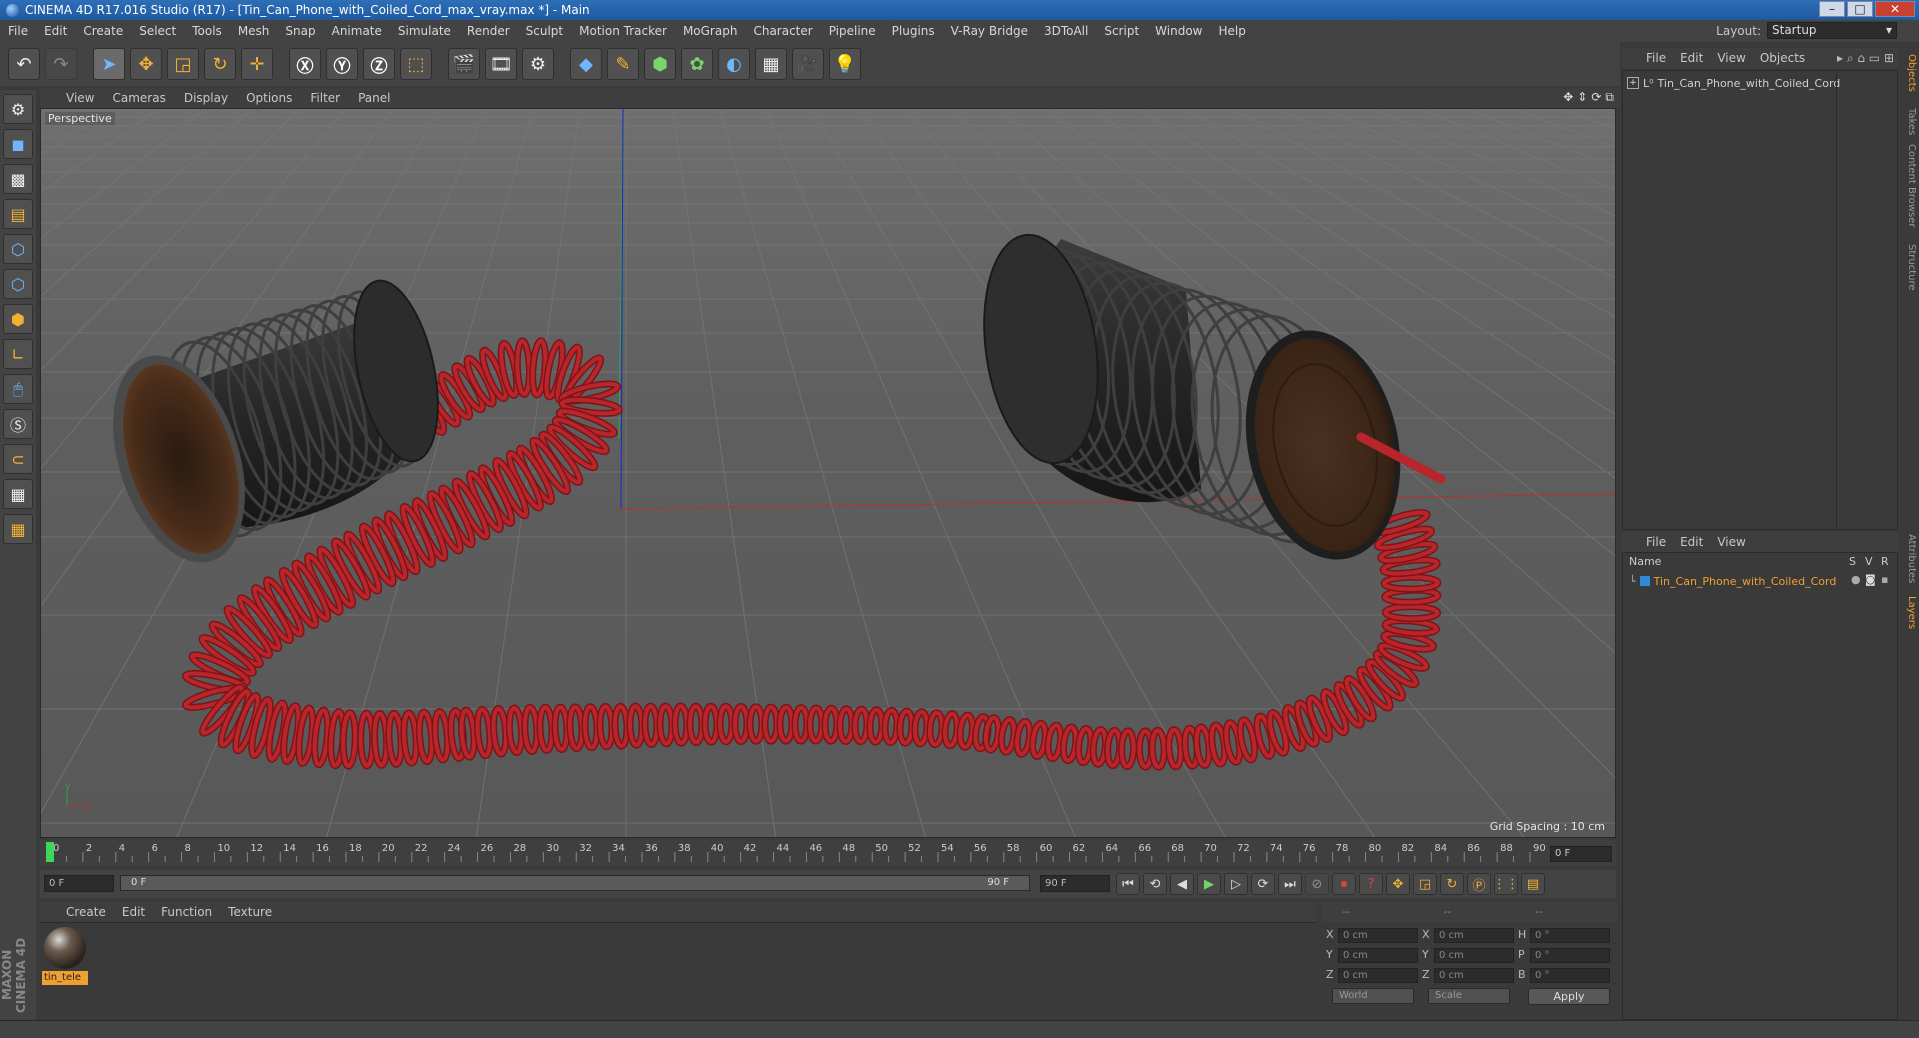  I want to click on menu-select: Select, so click(157, 31).